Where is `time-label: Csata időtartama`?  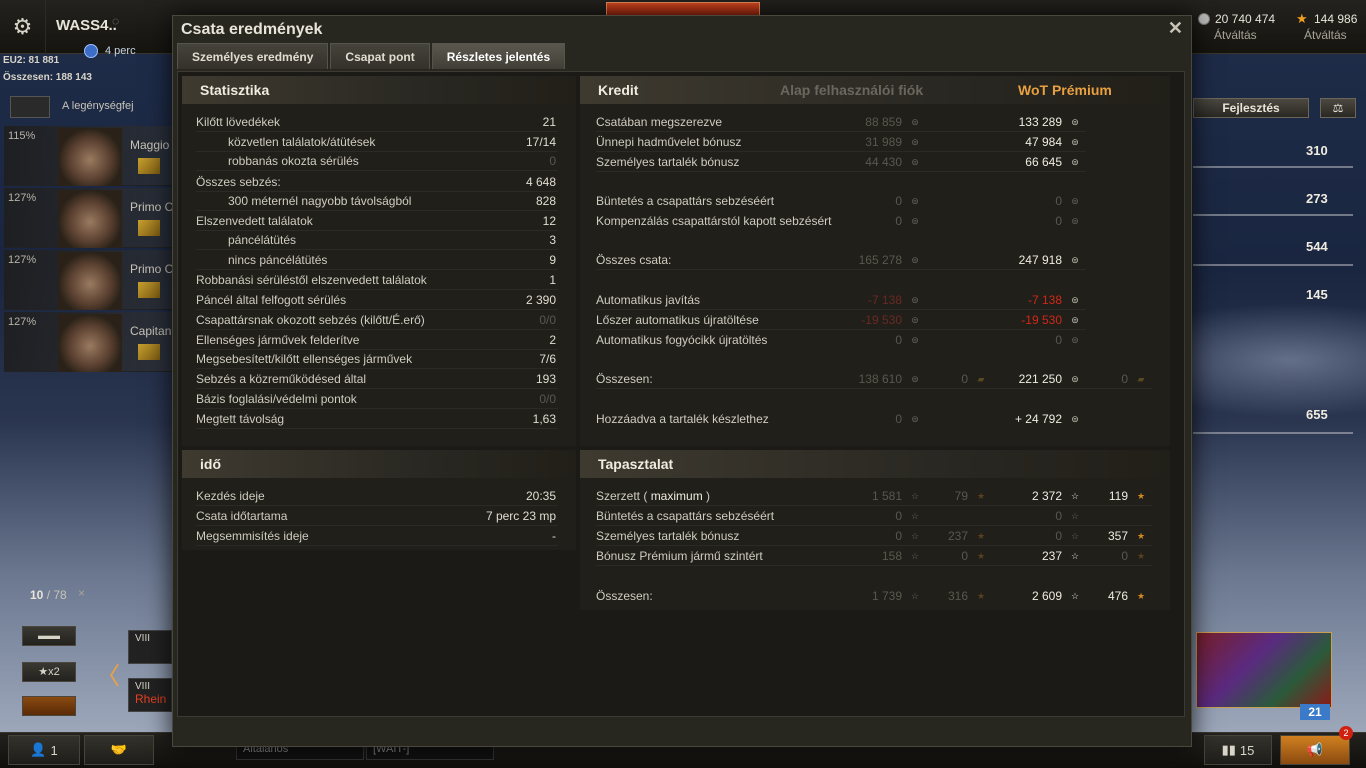
time-label: Csata időtartama is located at coordinates (242, 516).